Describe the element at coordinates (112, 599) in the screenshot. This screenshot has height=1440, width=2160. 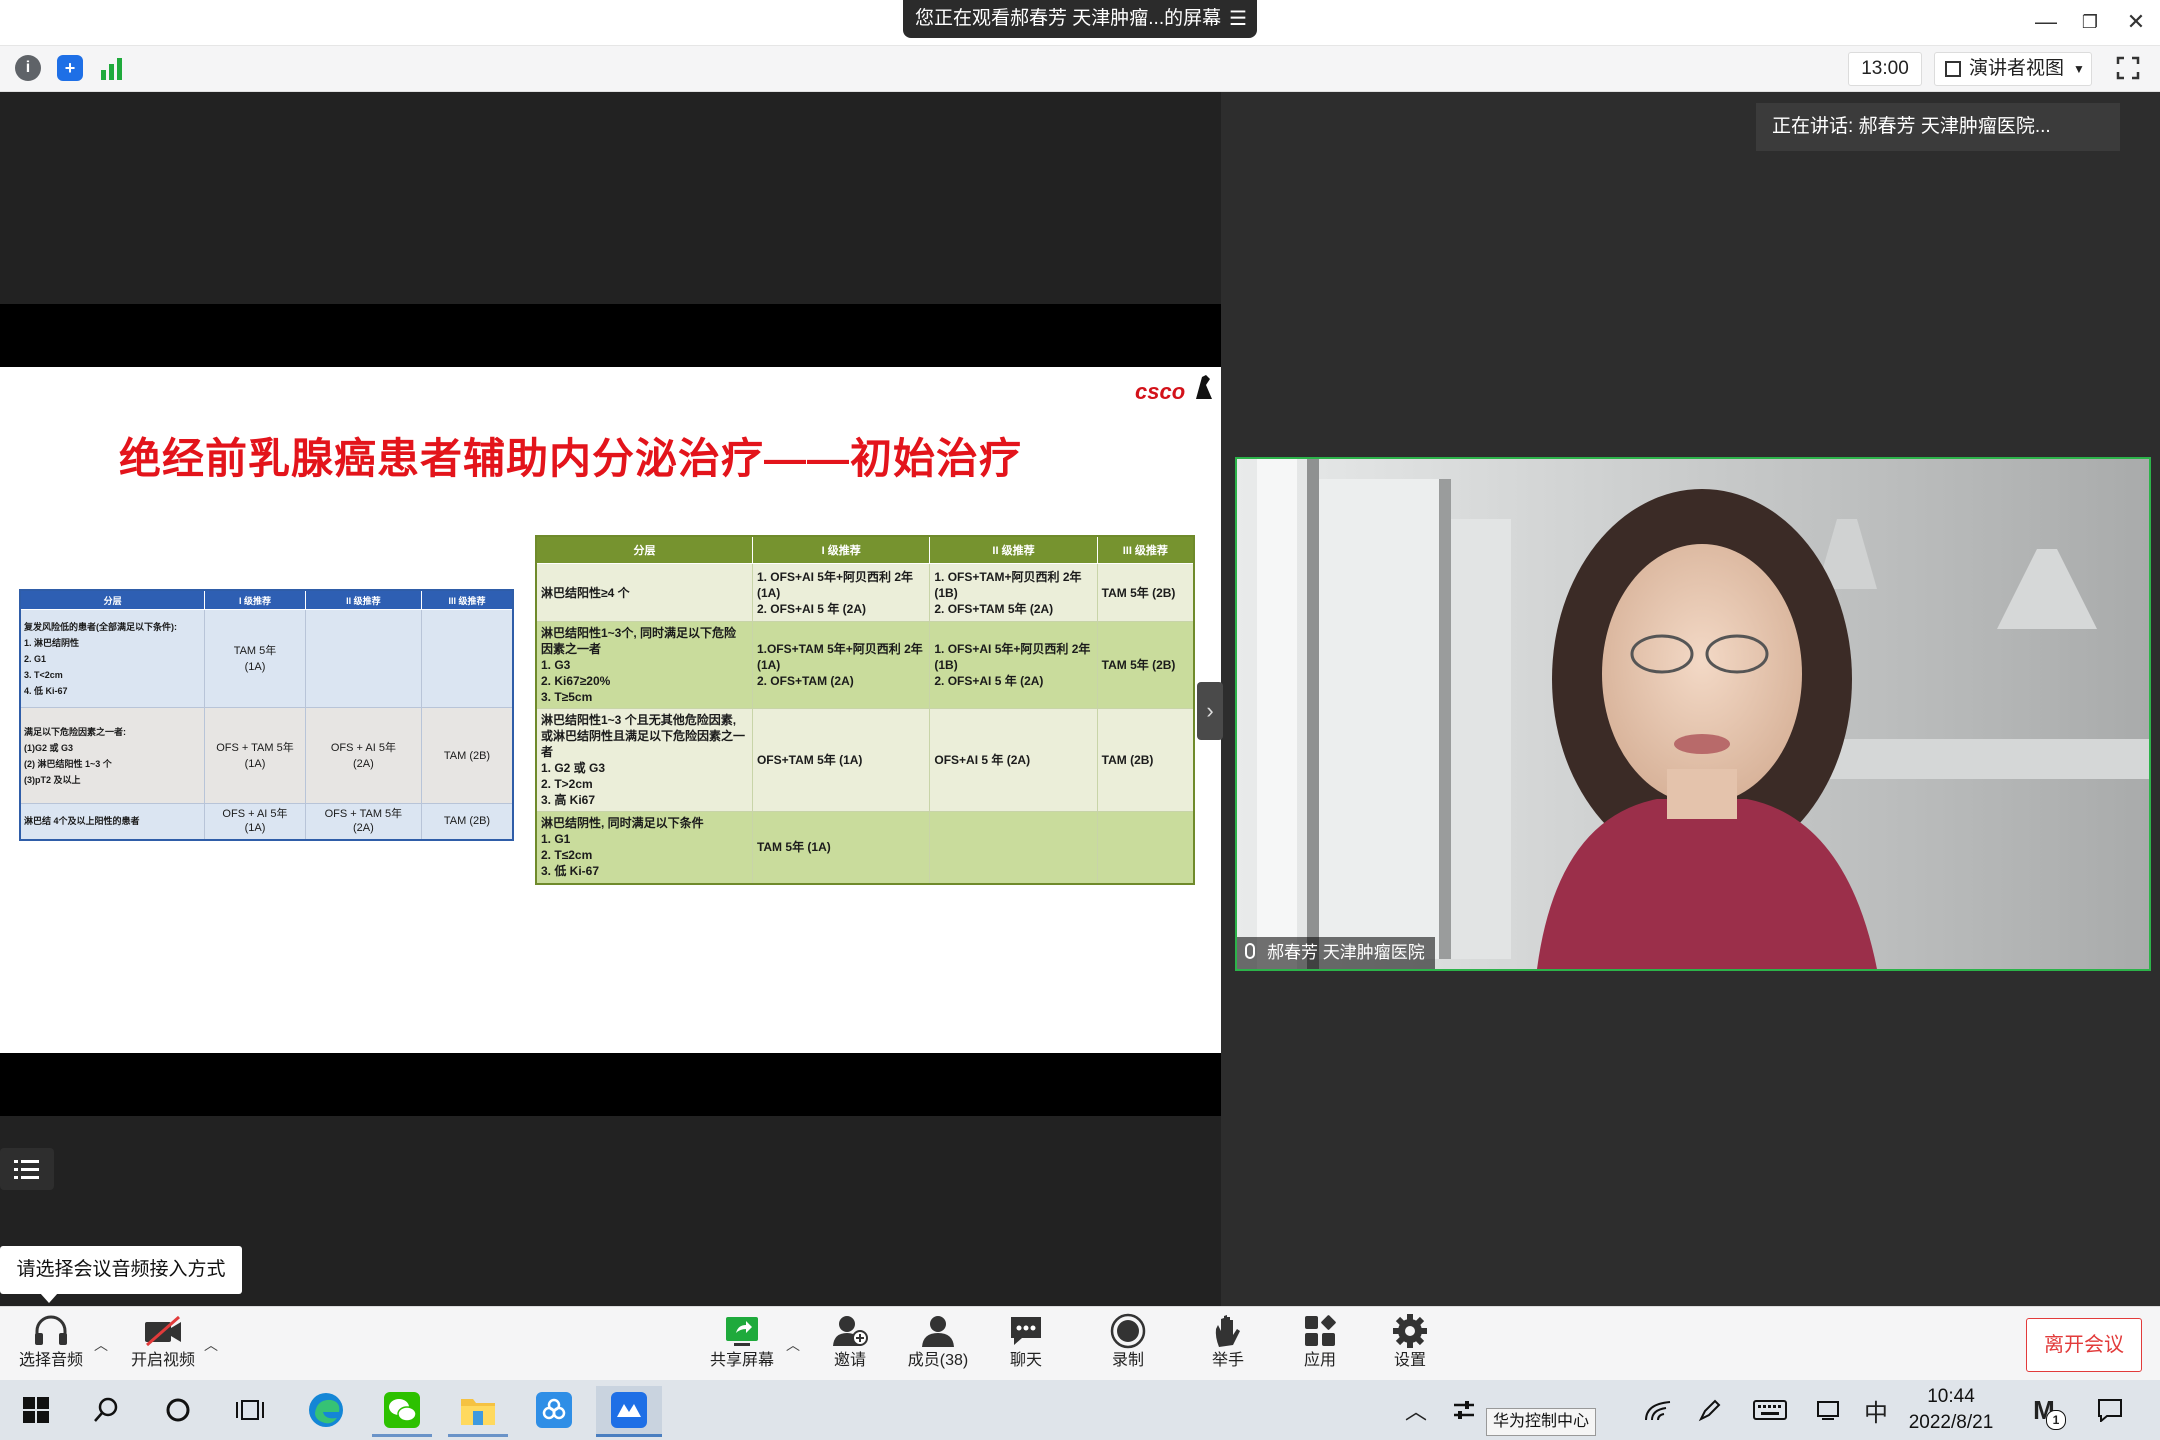
I see `table-header: 分层` at that location.